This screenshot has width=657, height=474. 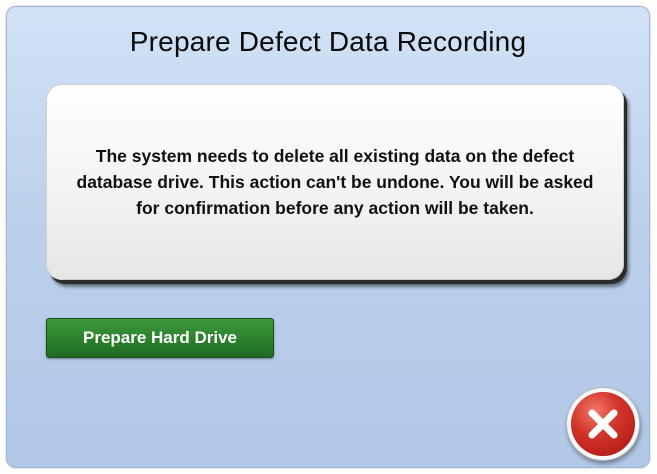 I want to click on dialog-title: Prepare Defect Data Recording, so click(x=328, y=41).